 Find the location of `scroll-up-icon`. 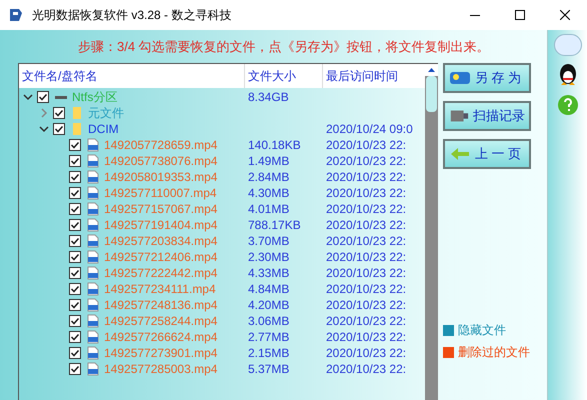

scroll-up-icon is located at coordinates (431, 70).